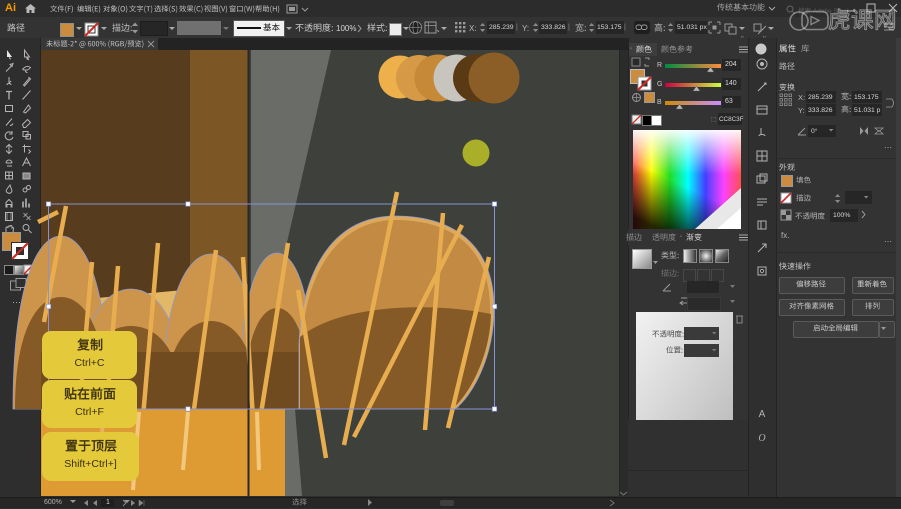 This screenshot has height=509, width=901. Describe the element at coordinates (762, 414) in the screenshot. I see `svg-text: A` at that location.